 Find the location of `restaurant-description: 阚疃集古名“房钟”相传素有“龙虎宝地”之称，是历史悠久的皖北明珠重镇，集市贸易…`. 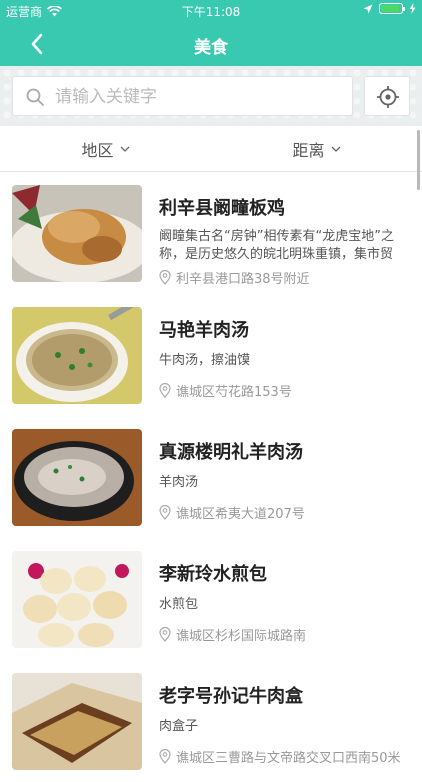

restaurant-description: 阚疃集古名“房钟”相传素有“龙虎宝地”之称，是历史悠久的皖北明珠重镇，集市贸易… is located at coordinates (276, 245).